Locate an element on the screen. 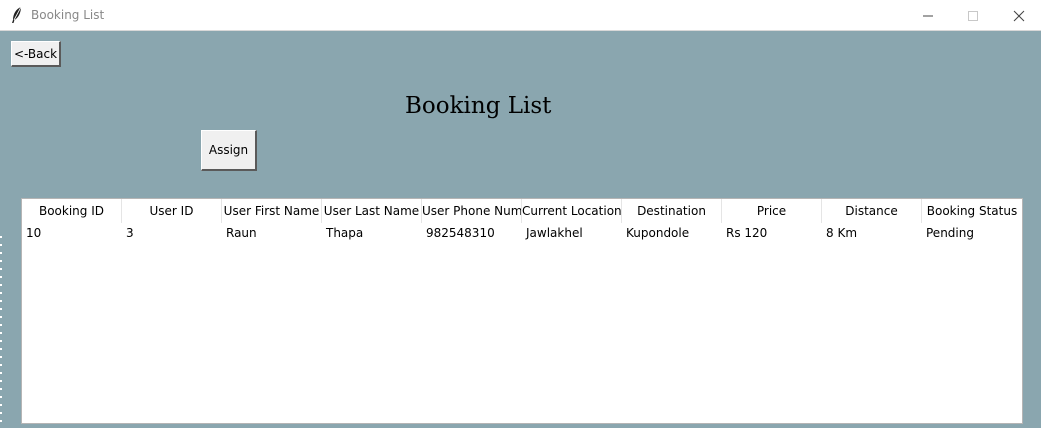  minimize-icon is located at coordinates (928, 16).